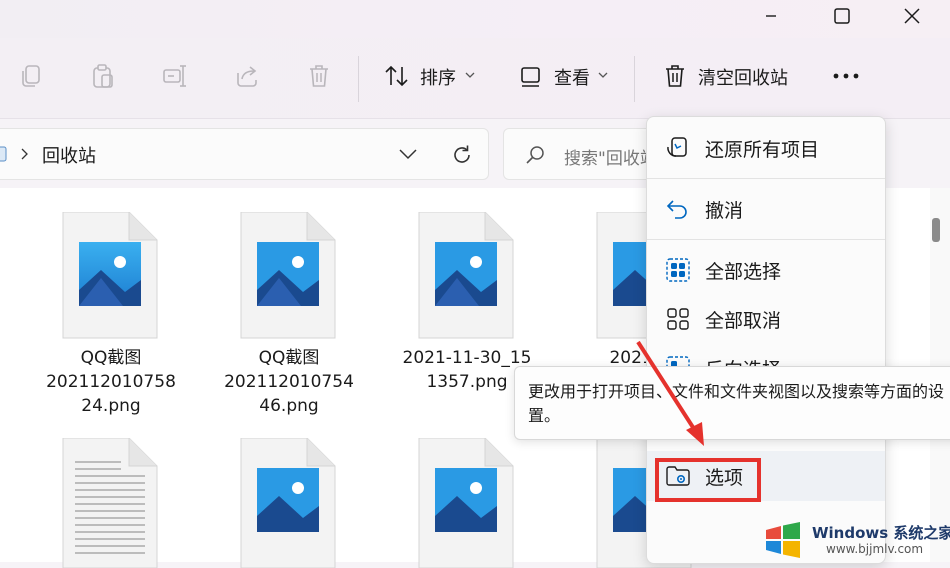  Describe the element at coordinates (244, 154) in the screenshot. I see `address-bar: 回收站` at that location.